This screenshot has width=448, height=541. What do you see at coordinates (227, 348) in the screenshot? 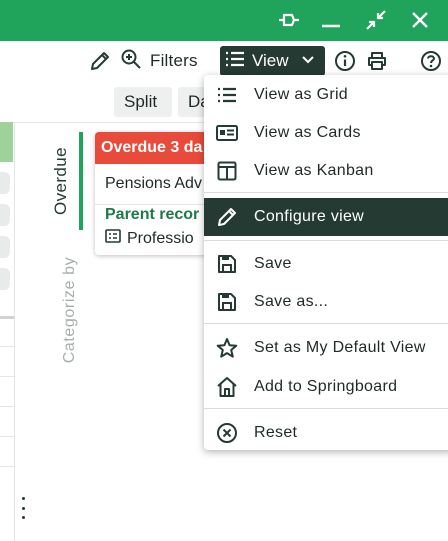
I see `star-icon` at bounding box center [227, 348].